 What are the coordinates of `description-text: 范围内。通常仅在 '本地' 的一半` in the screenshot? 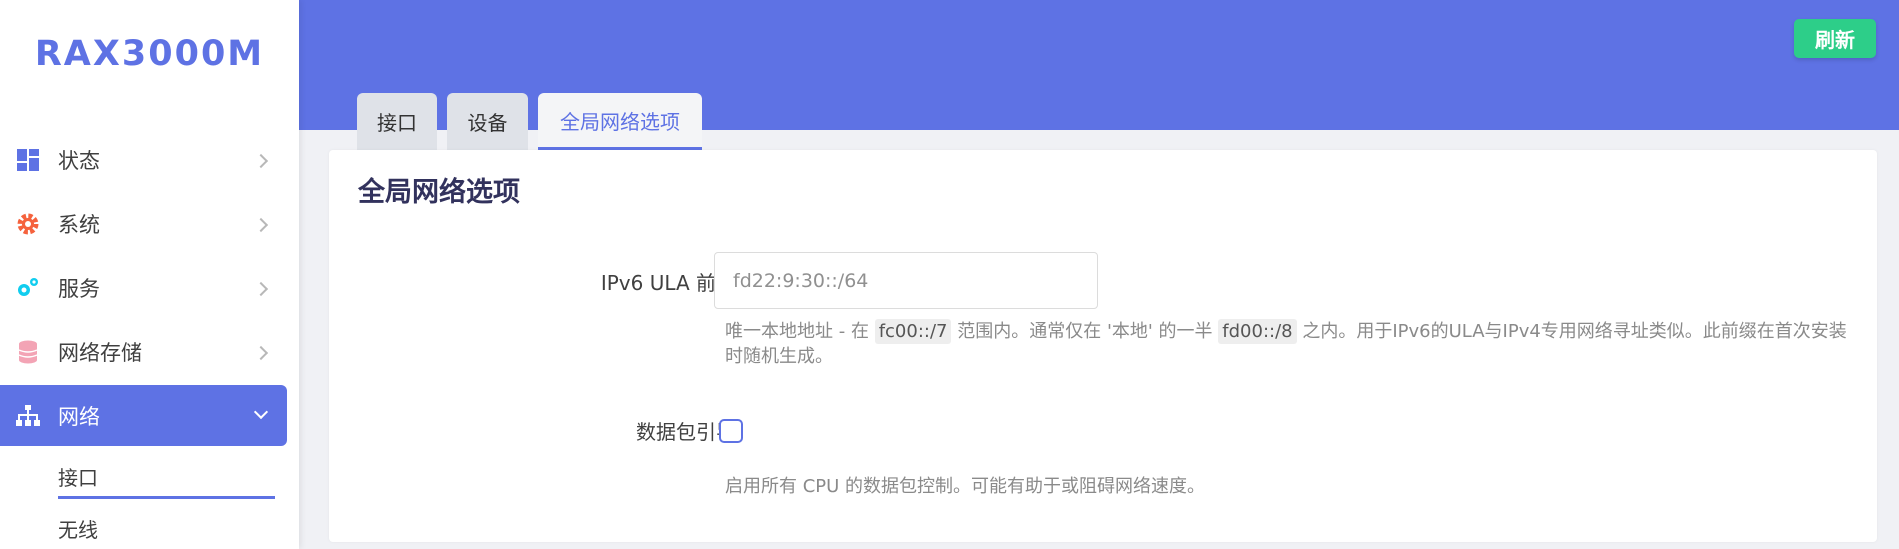 It's located at (1085, 331).